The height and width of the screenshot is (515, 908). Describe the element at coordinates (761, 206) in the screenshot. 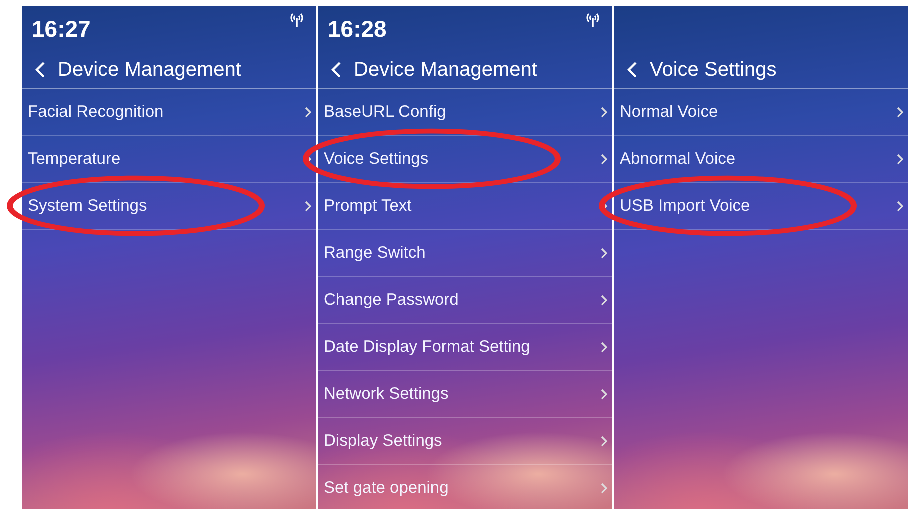

I see `menu-item: USB Import Voice` at that location.